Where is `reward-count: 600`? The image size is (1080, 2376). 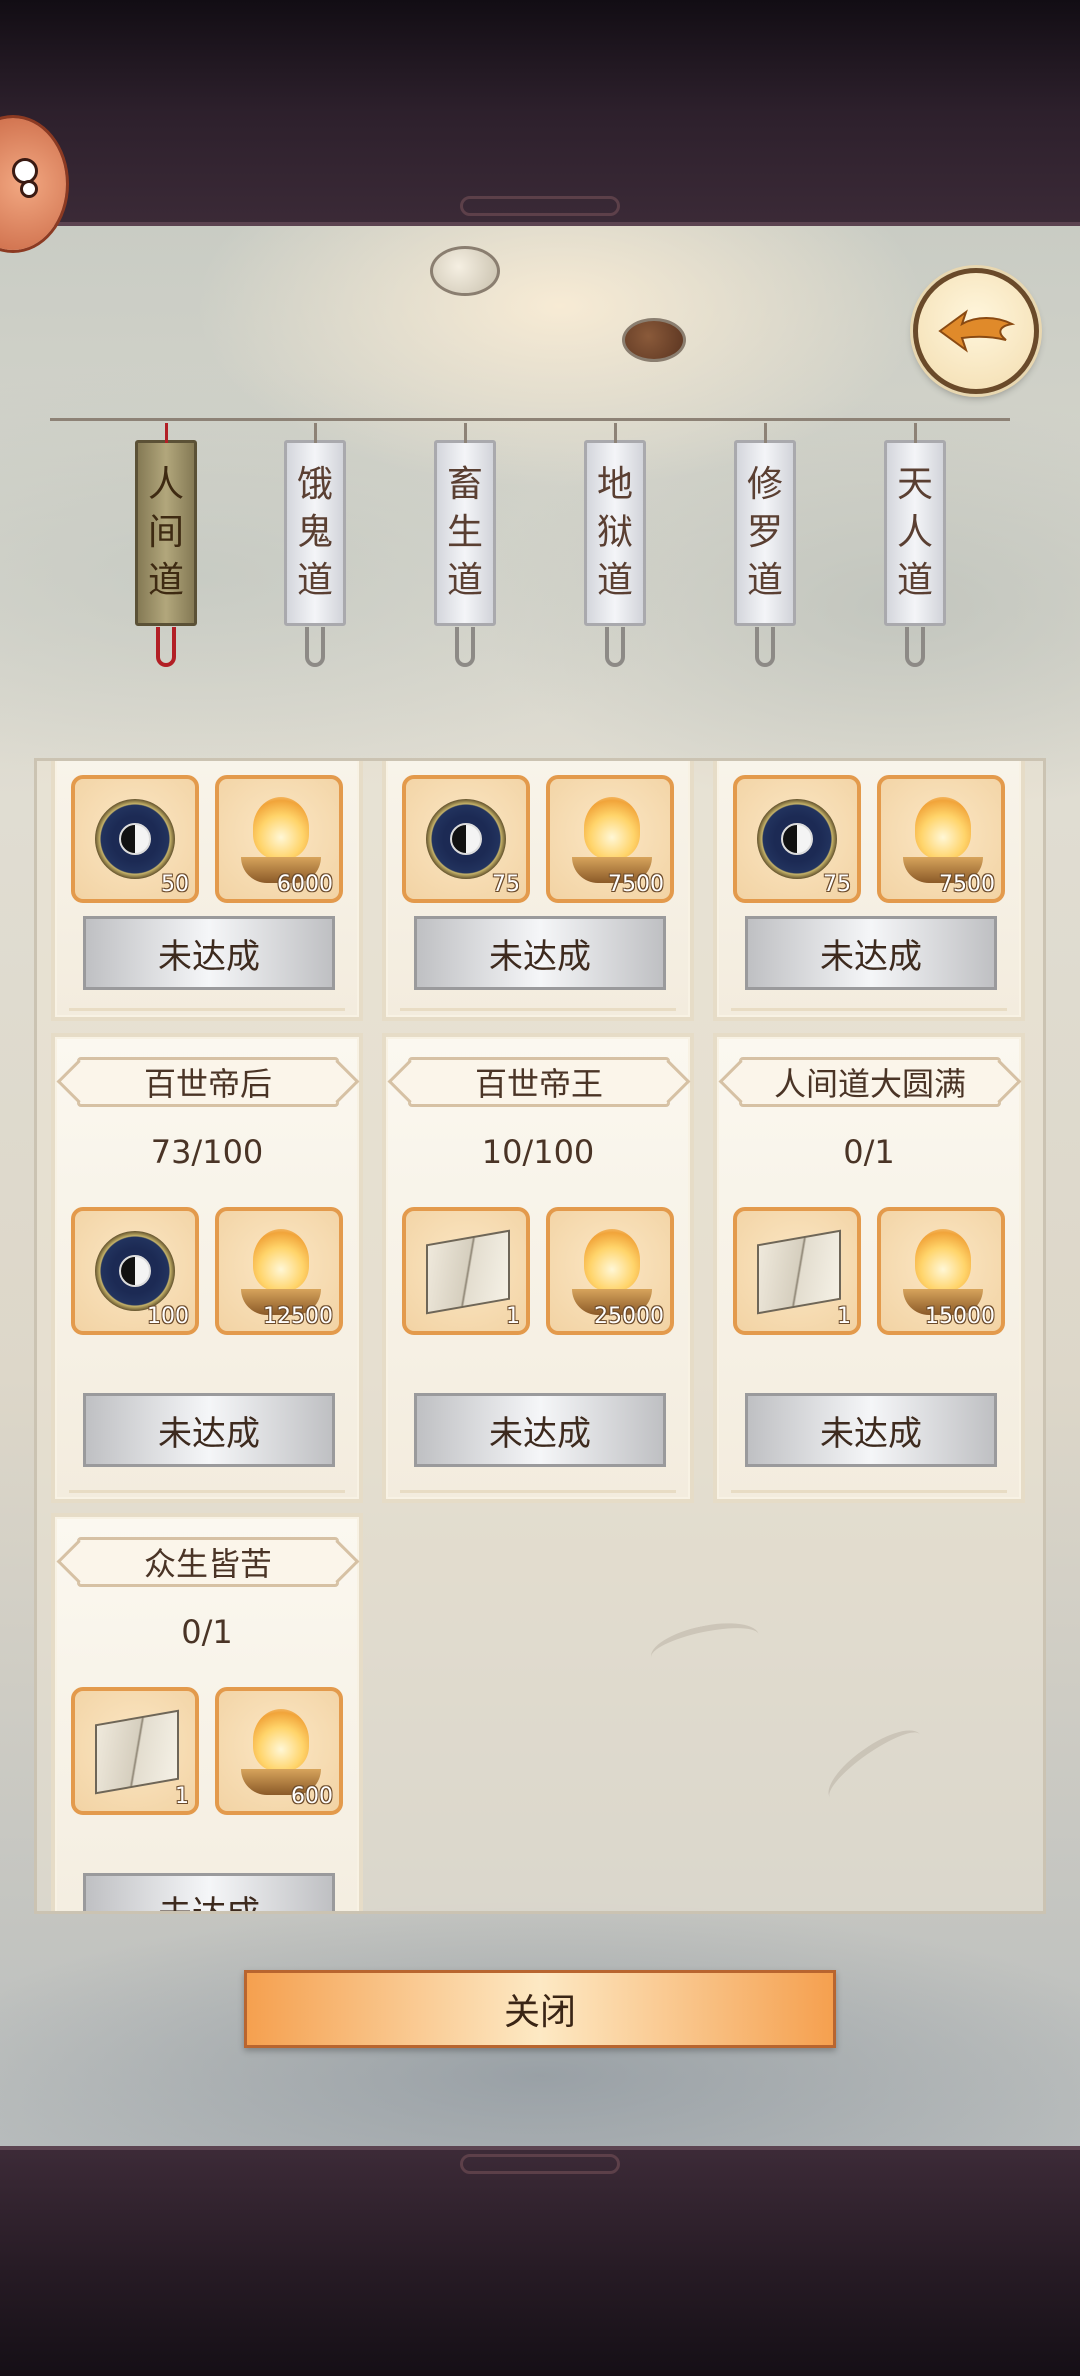 reward-count: 600 is located at coordinates (312, 1796).